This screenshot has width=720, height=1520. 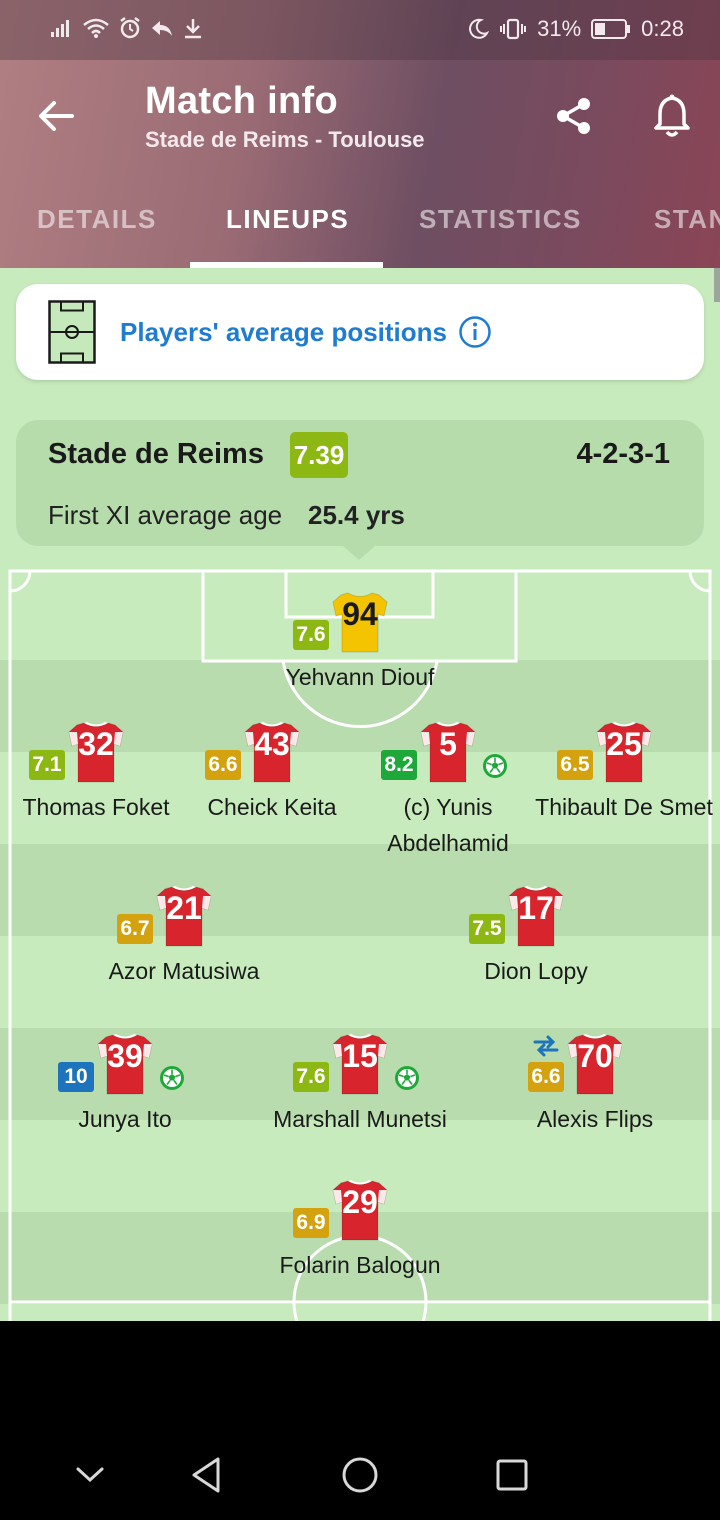 I want to click on download-icon, so click(x=193, y=28).